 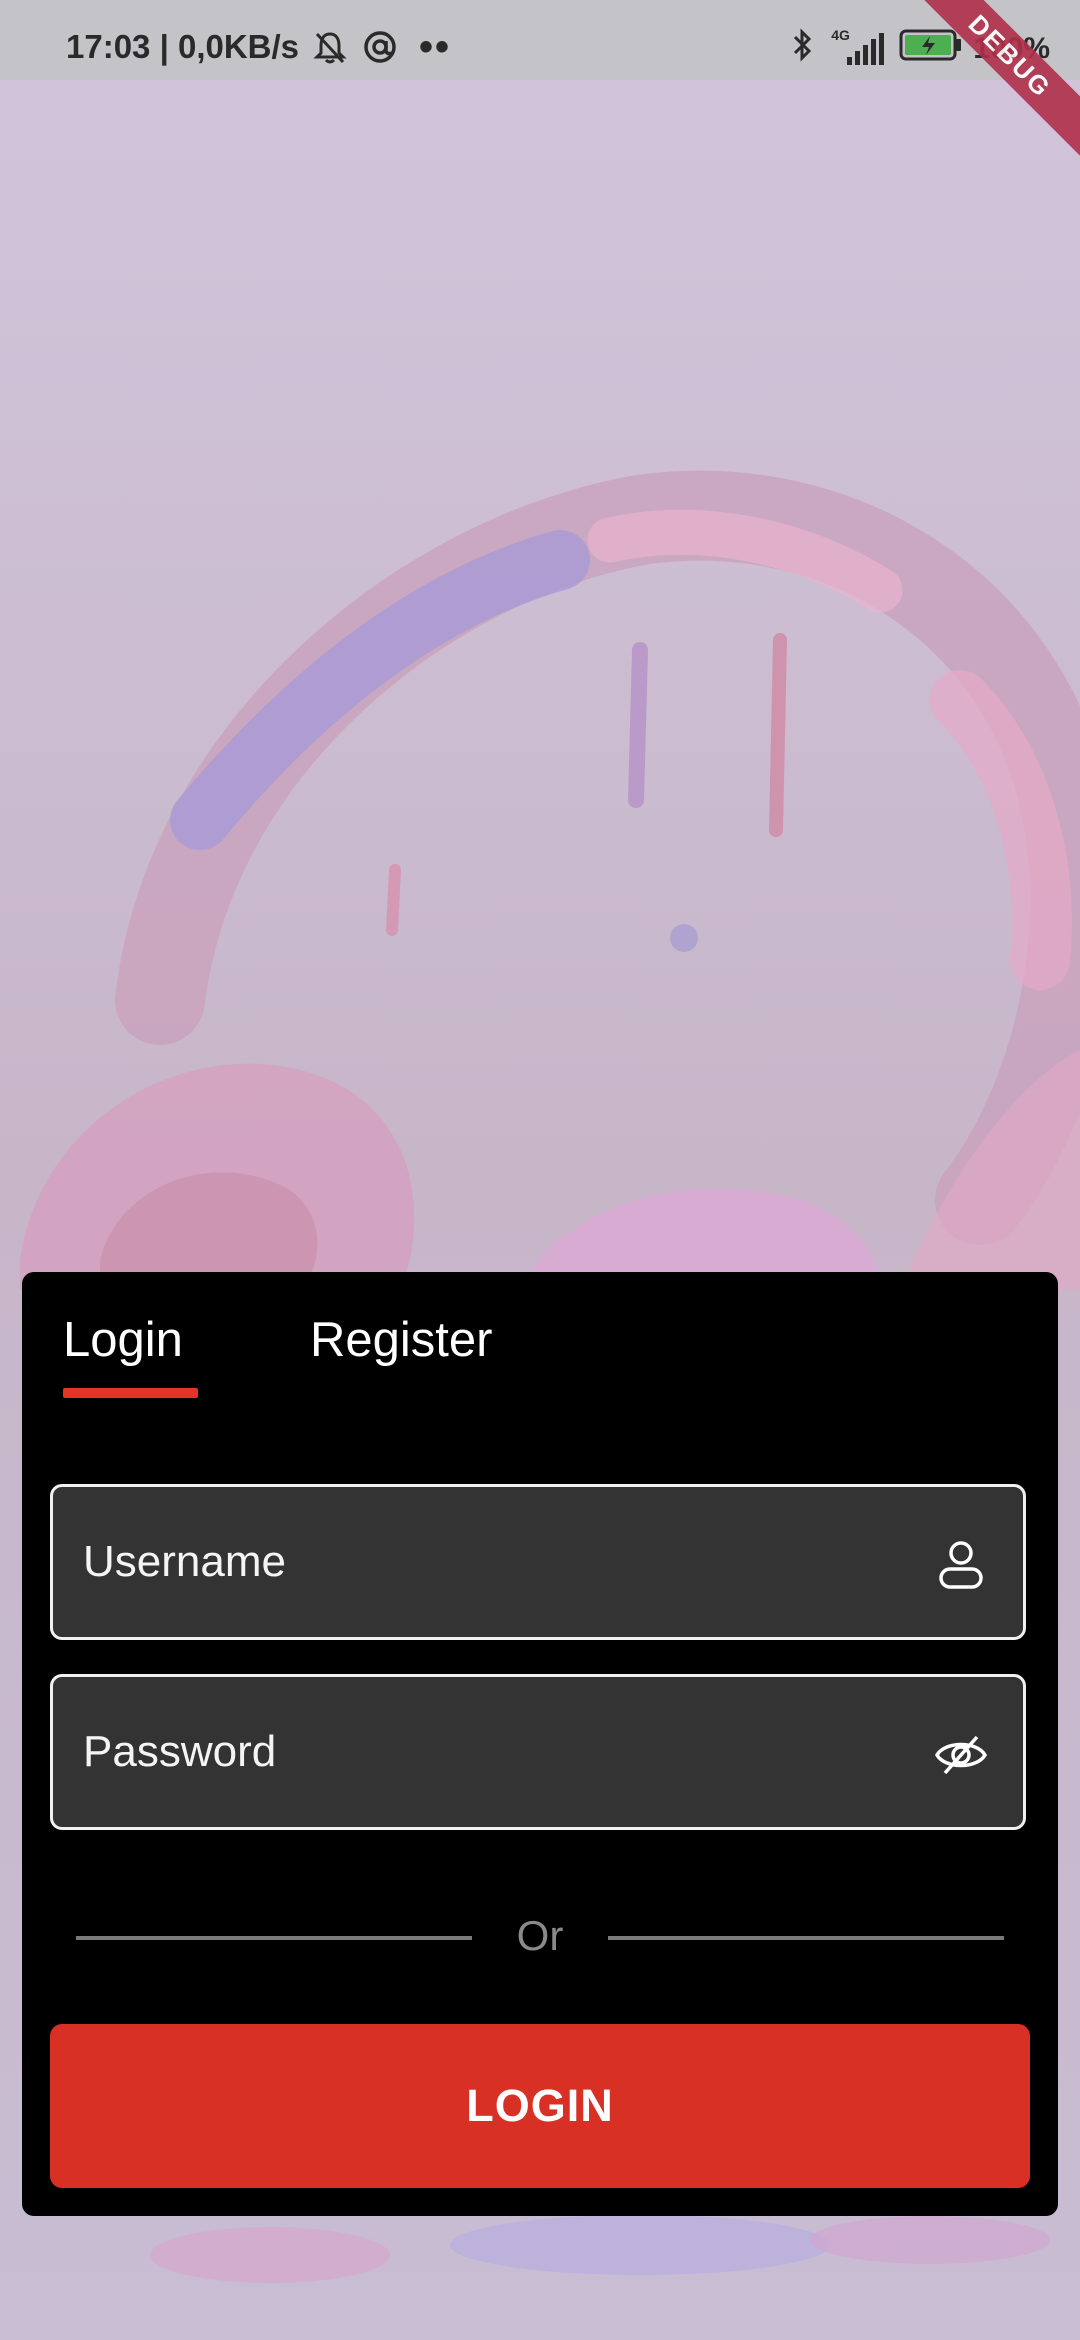 What do you see at coordinates (123, 1340) in the screenshot?
I see `tab-login: Login` at bounding box center [123, 1340].